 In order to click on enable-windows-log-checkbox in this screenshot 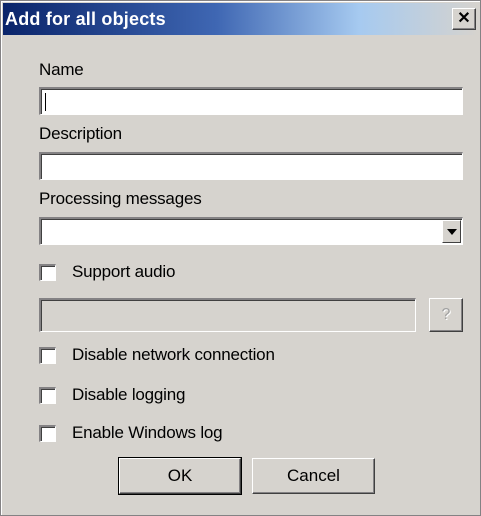, I will do `click(47, 433)`.